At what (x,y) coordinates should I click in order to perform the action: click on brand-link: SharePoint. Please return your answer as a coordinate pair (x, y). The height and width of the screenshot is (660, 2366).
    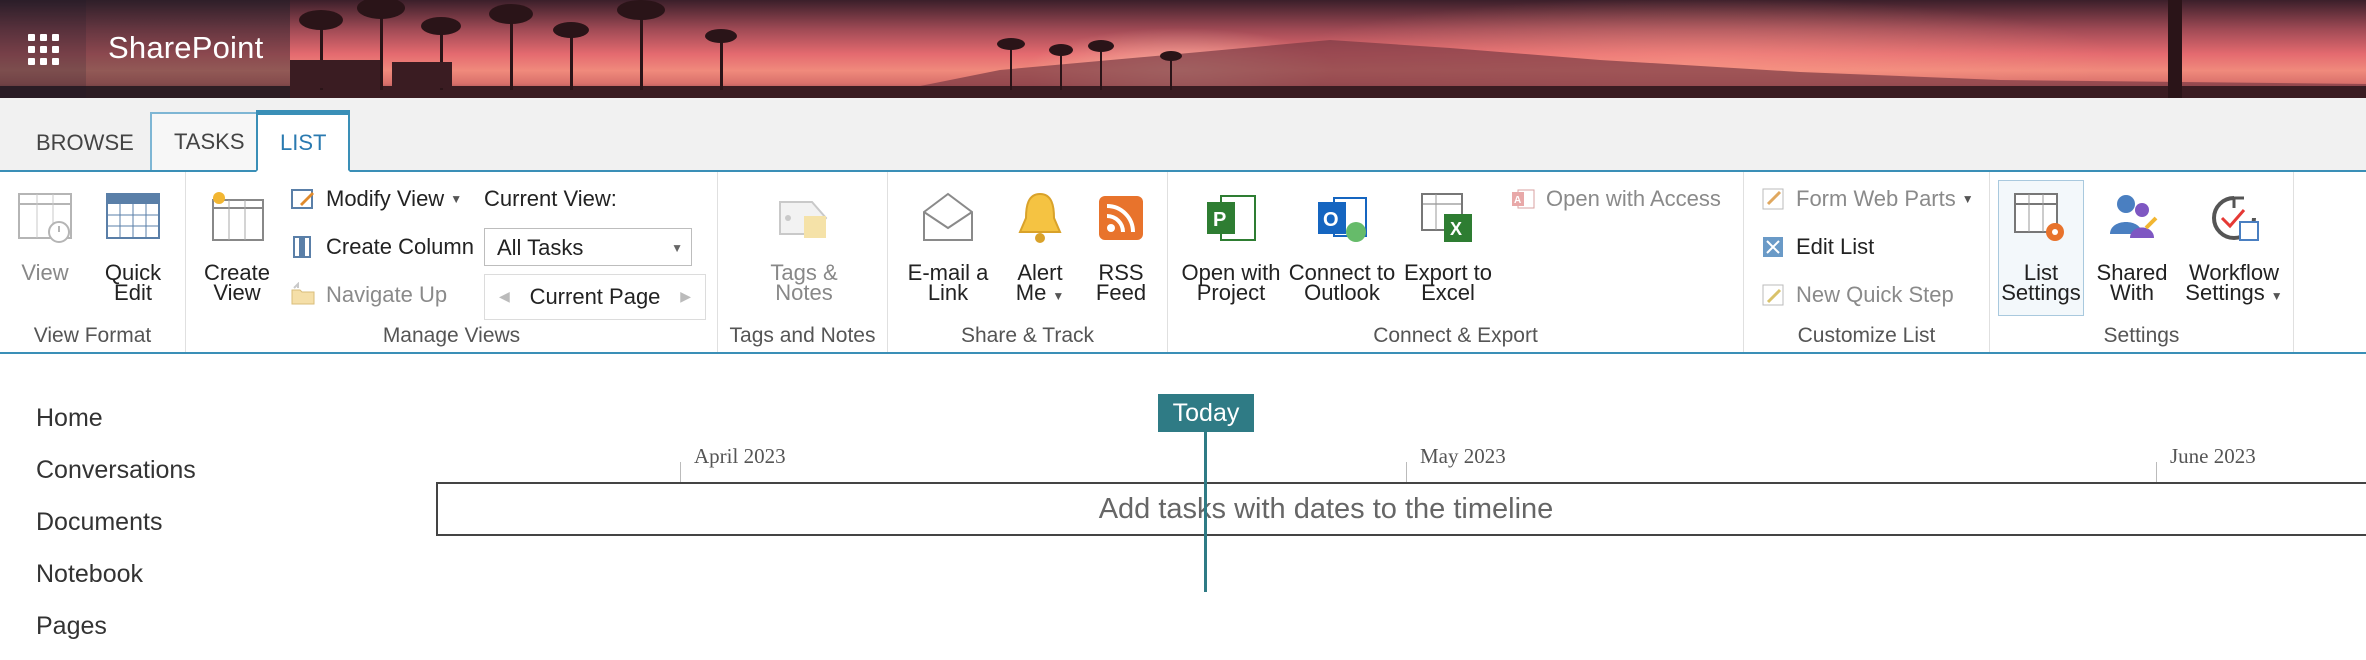
    Looking at the image, I should click on (185, 48).